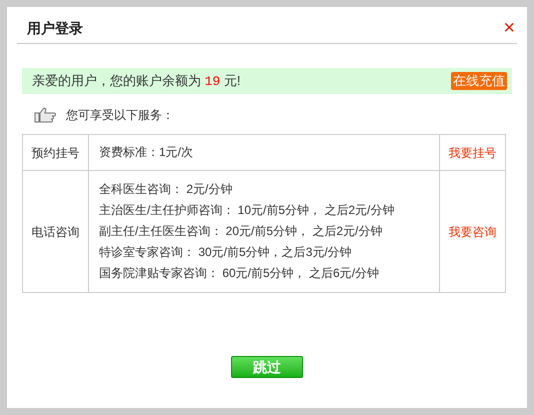 The width and height of the screenshot is (534, 415). What do you see at coordinates (146, 152) in the screenshot?
I see `price-line: 资费标准：1元/次` at bounding box center [146, 152].